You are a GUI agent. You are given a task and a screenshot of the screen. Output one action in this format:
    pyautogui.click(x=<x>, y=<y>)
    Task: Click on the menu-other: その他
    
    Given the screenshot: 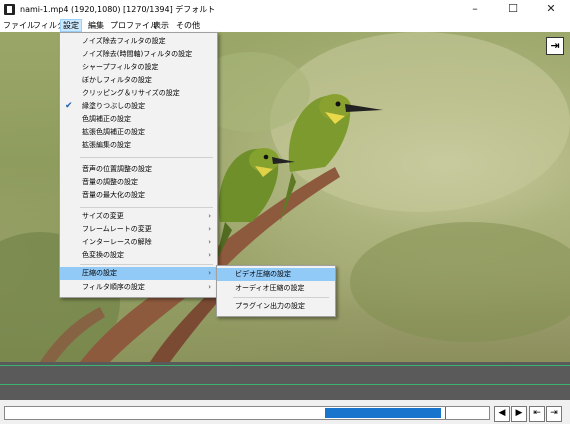 What is the action you would take?
    pyautogui.click(x=188, y=25)
    